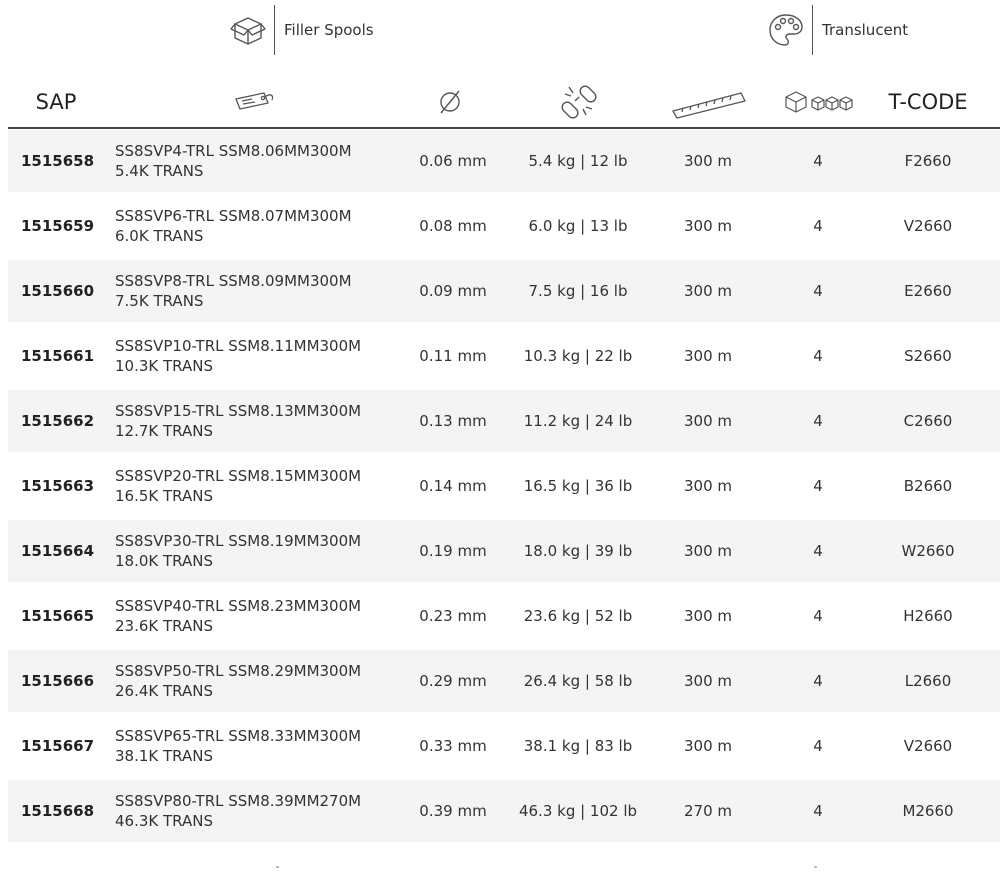 The width and height of the screenshot is (1000, 876). I want to click on description-cell: SS8SVP8-TRL SSM8.09MM300M 7.5K TRANS, so click(265, 291).